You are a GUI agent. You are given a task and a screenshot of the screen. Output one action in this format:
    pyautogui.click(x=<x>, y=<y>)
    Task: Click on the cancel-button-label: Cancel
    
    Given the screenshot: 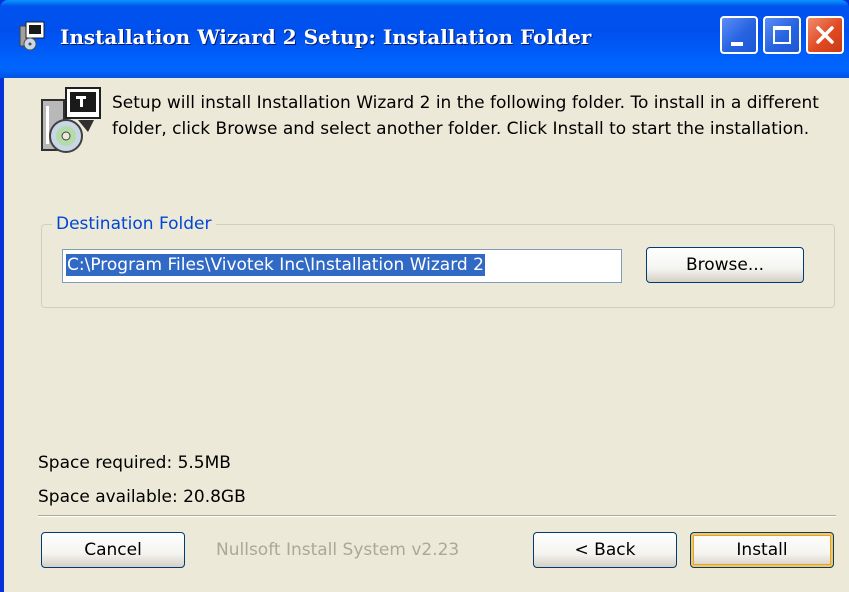 What is the action you would take?
    pyautogui.click(x=113, y=550)
    